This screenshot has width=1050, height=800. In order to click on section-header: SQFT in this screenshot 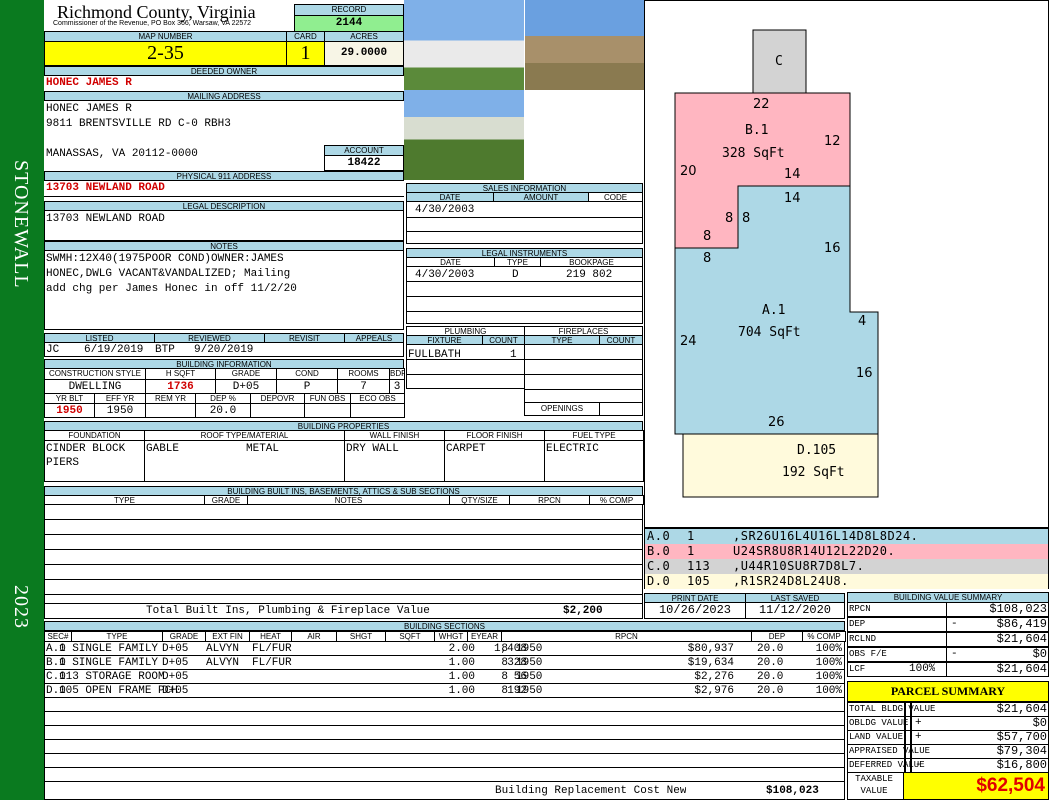, I will do `click(410, 636)`.